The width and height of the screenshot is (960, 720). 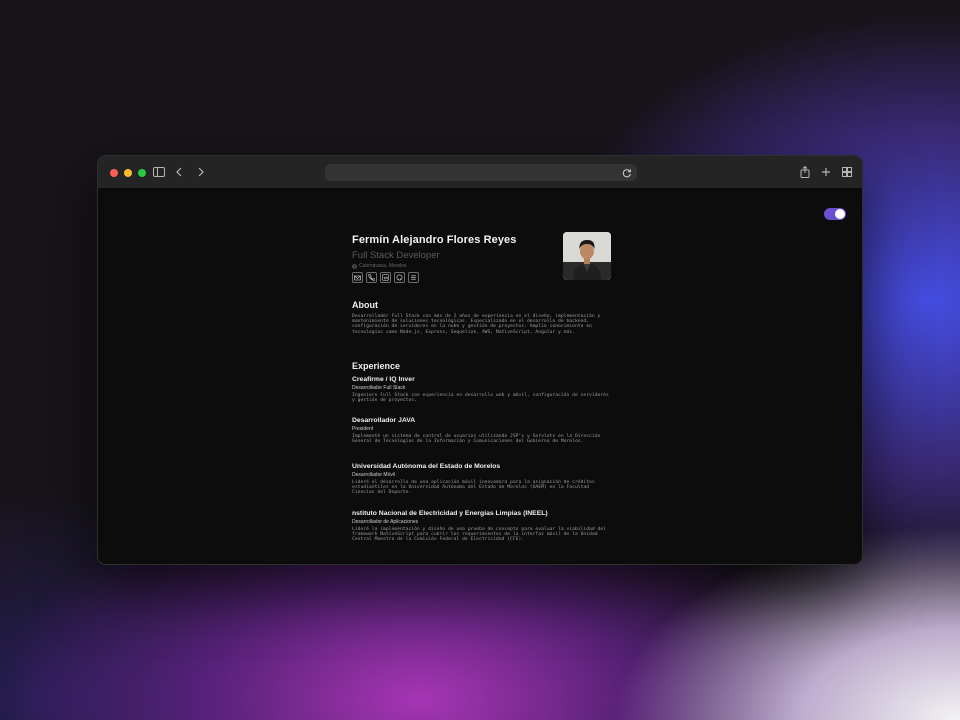 I want to click on about-heading: About, so click(x=365, y=305).